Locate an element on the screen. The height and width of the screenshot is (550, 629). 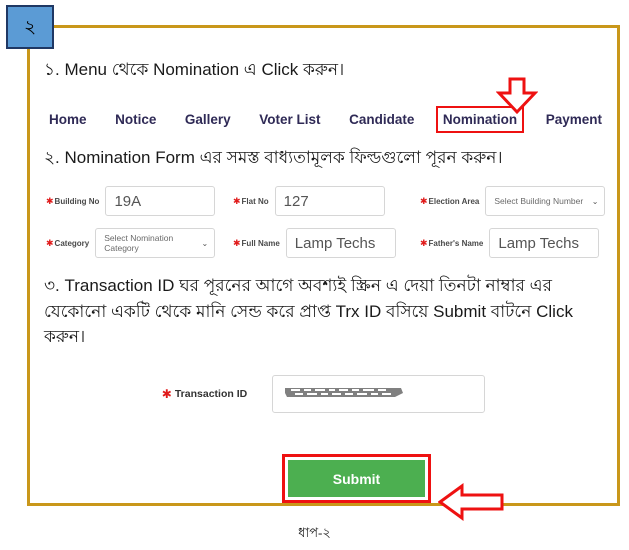
nav-item-voter-list: Voter List is located at coordinates (289, 119).